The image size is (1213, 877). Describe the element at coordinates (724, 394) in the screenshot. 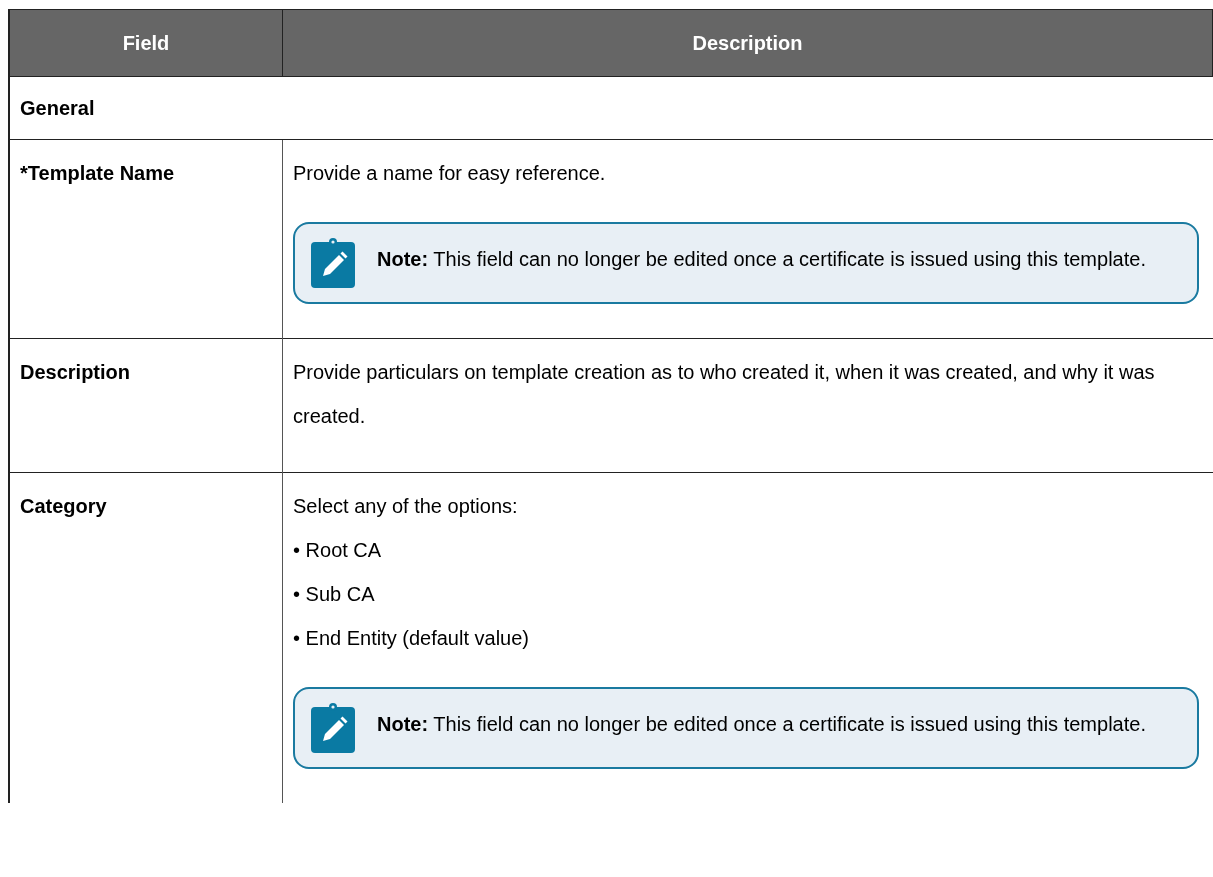

I see `description-text: Provide particulars on template creation as to who created it, when it was created, and why it was created.` at that location.